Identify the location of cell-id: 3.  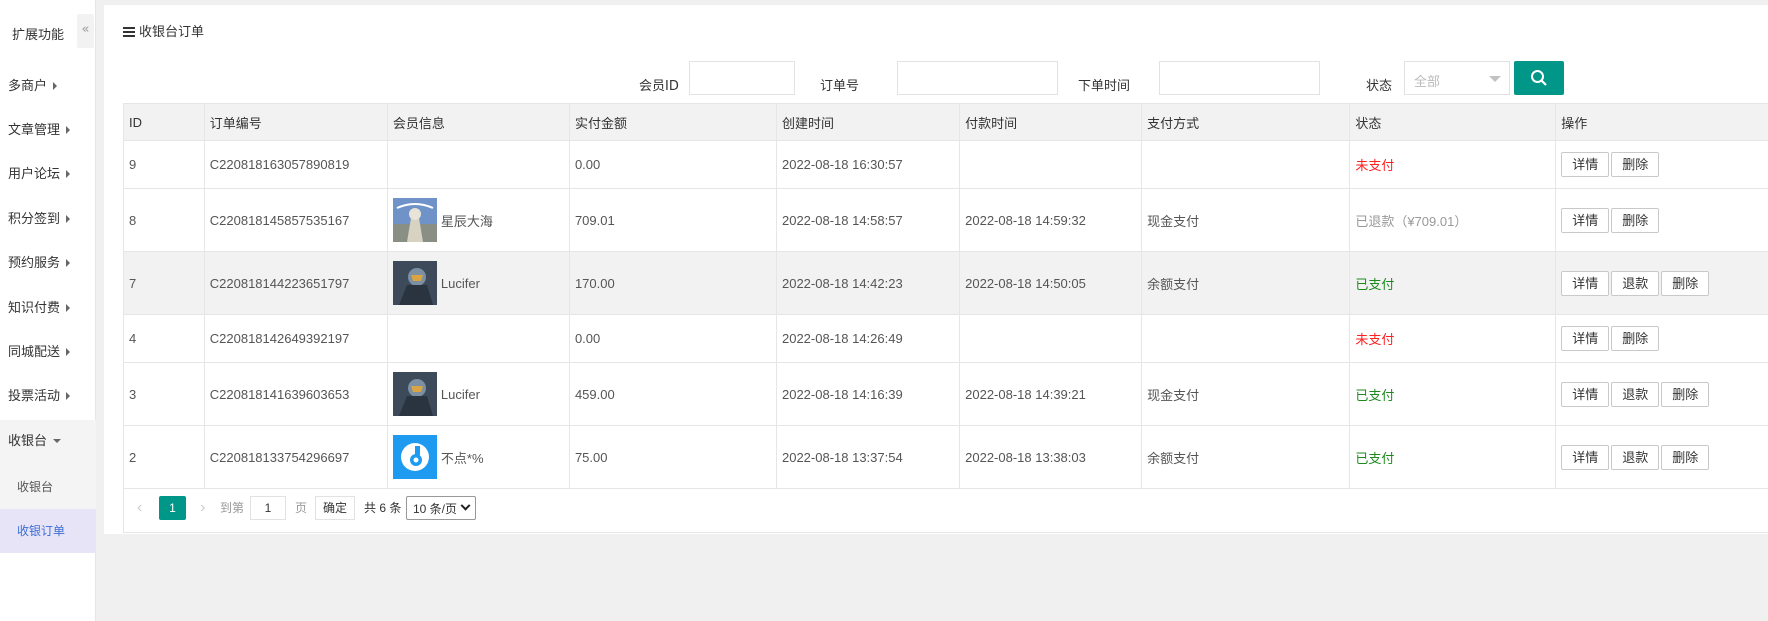
(164, 394).